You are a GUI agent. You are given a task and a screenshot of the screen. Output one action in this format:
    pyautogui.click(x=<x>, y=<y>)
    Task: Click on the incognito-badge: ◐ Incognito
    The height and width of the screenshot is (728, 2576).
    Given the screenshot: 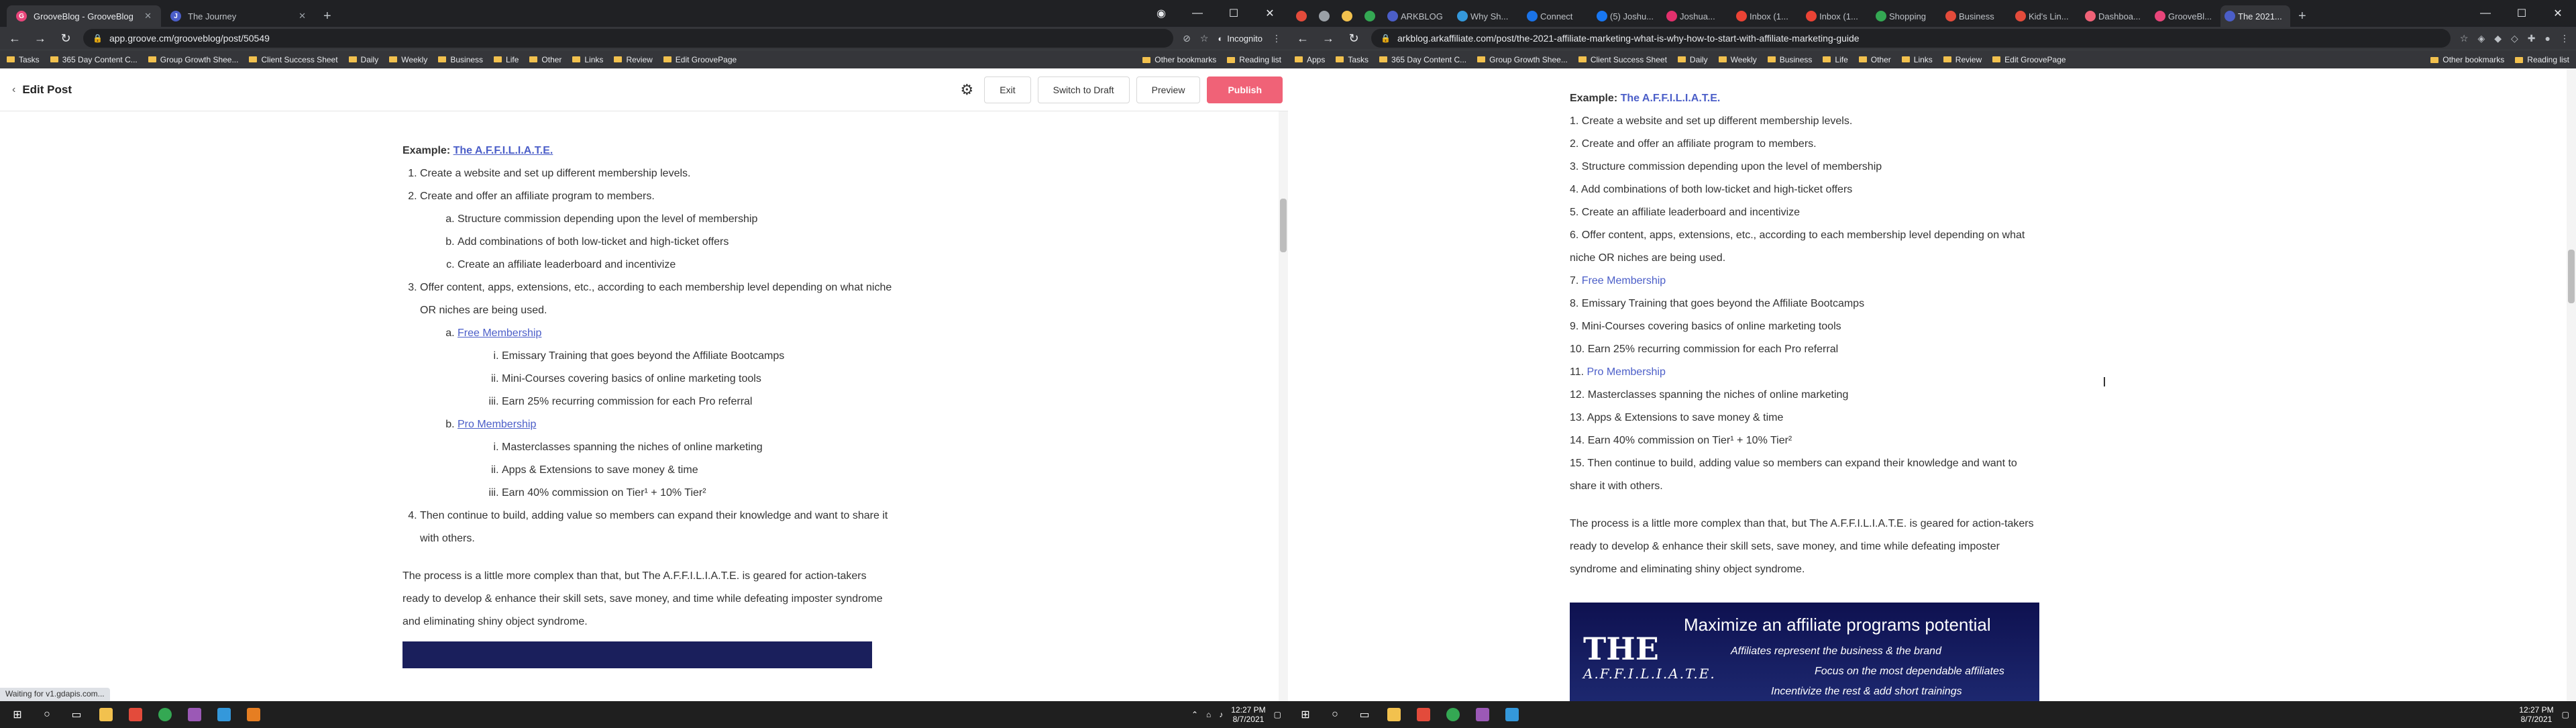 What is the action you would take?
    pyautogui.click(x=1240, y=39)
    